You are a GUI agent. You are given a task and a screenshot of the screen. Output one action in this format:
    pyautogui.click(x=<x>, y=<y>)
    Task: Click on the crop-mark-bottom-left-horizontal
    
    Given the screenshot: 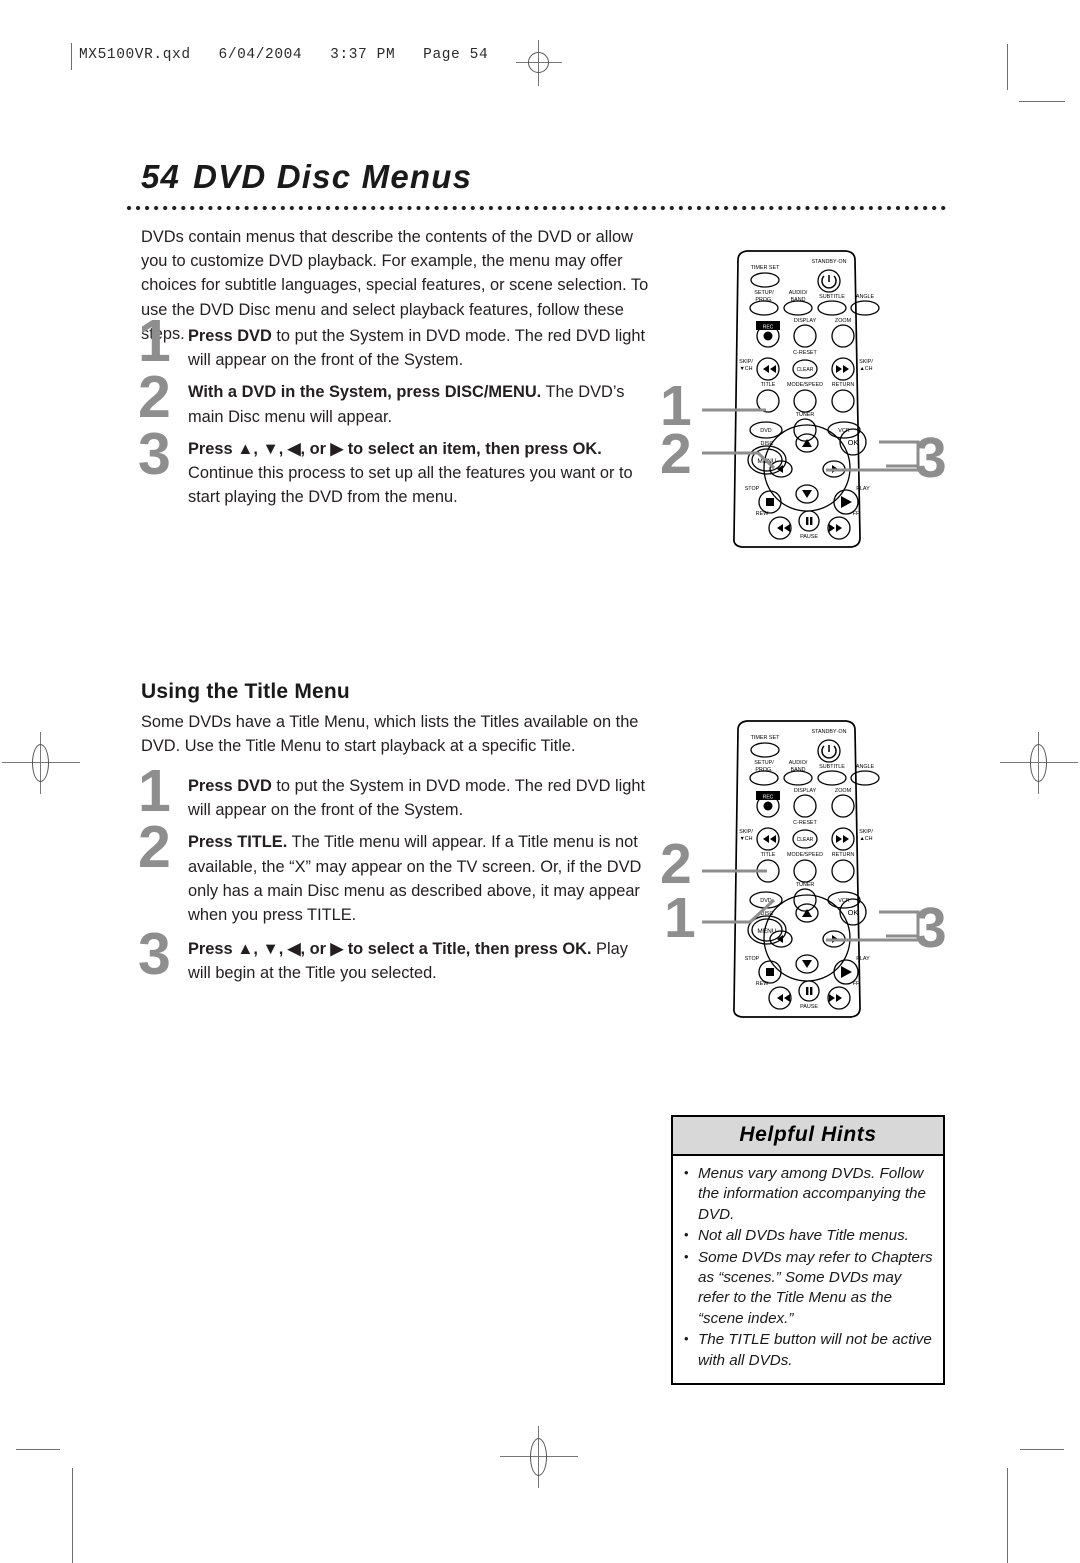 What is the action you would take?
    pyautogui.click(x=38, y=1449)
    